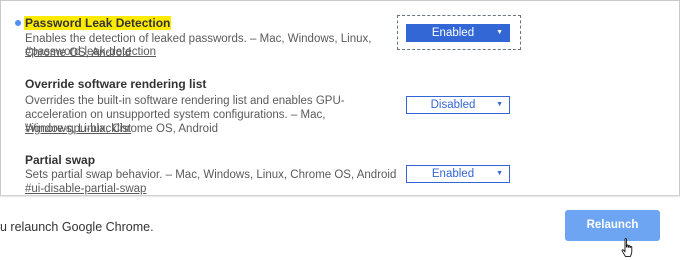 This screenshot has width=680, height=260. Describe the element at coordinates (453, 105) in the screenshot. I see `select-value: Disabled` at that location.